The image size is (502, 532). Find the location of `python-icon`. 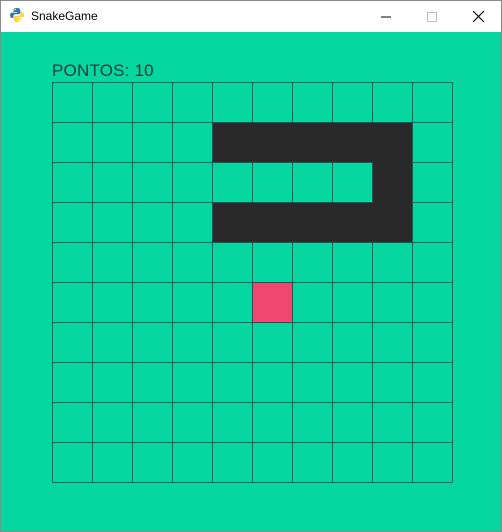

python-icon is located at coordinates (17, 15).